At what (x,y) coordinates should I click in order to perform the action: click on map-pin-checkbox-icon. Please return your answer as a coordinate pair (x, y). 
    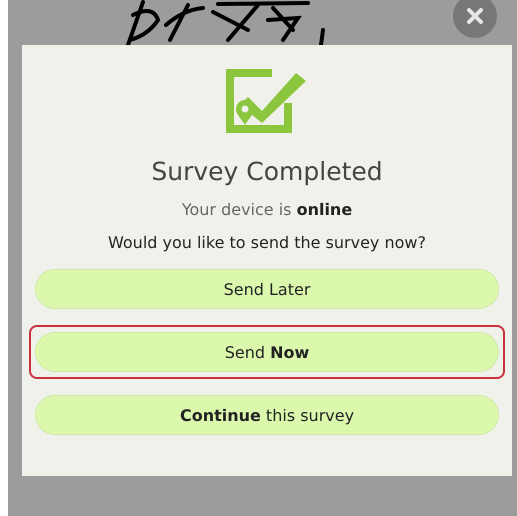
    Looking at the image, I should click on (267, 101).